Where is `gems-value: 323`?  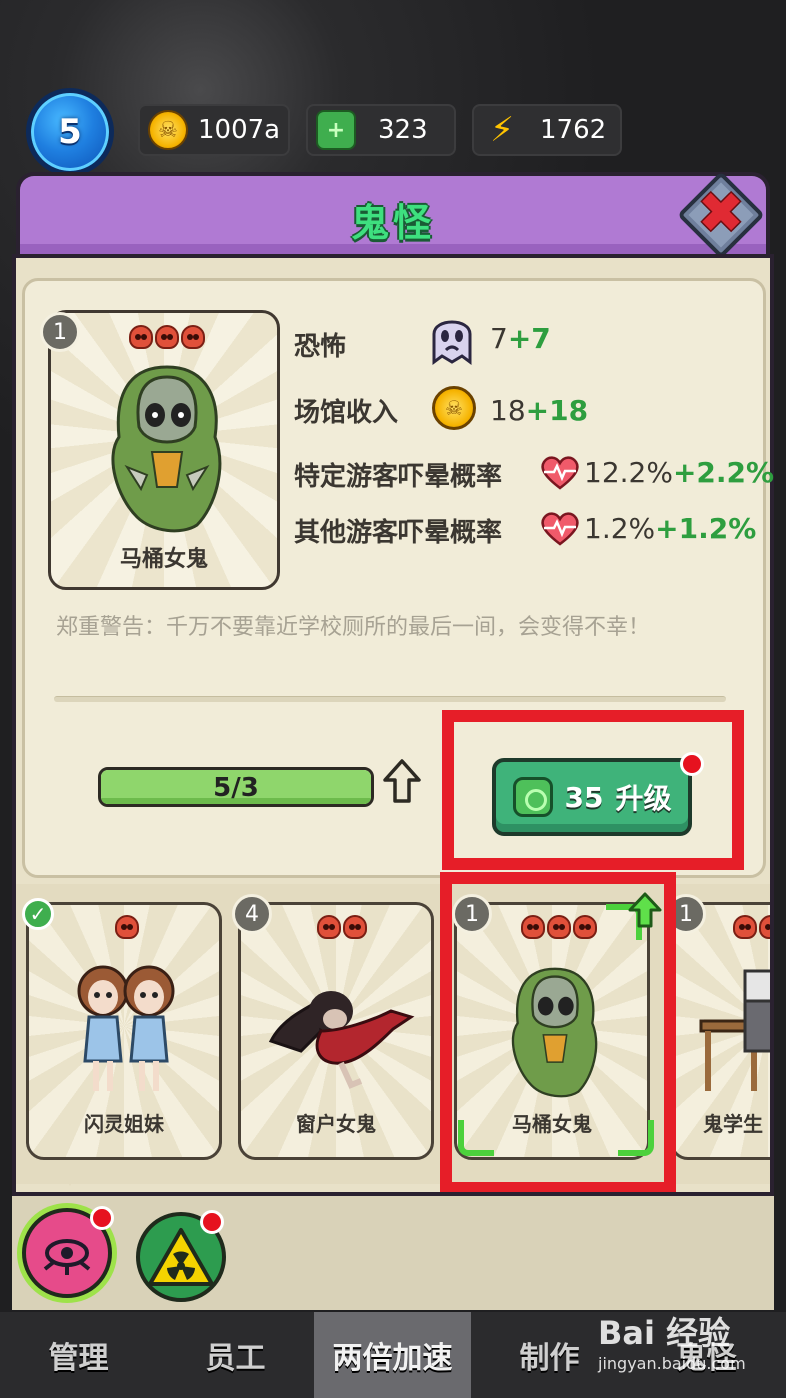 gems-value: 323 is located at coordinates (403, 130).